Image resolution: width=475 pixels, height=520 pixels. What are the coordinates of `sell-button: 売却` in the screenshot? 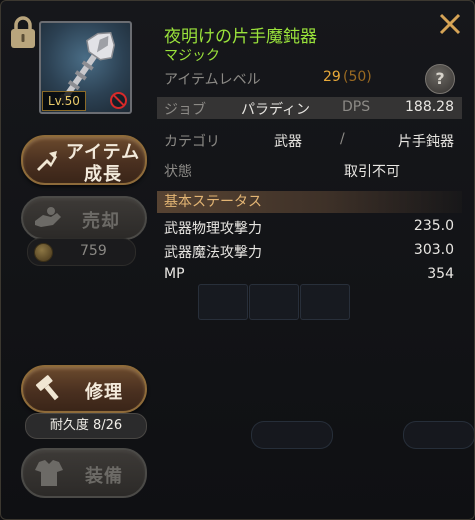 It's located at (84, 218).